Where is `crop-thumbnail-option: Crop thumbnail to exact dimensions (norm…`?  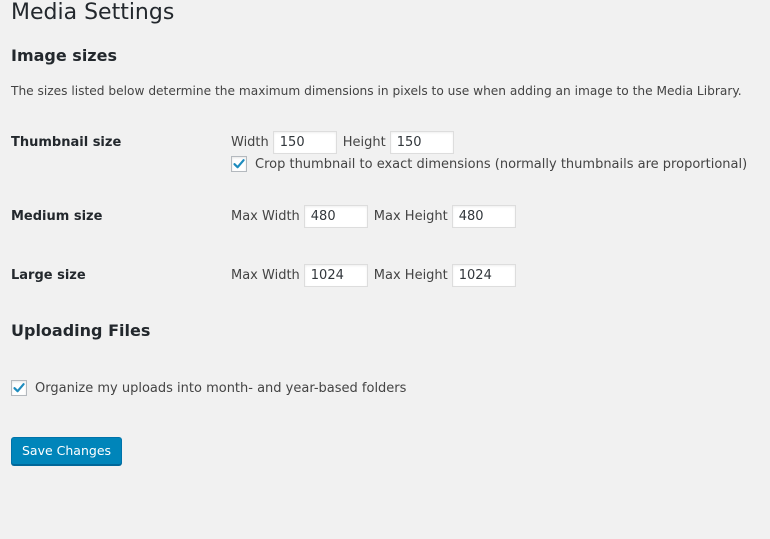 crop-thumbnail-option: Crop thumbnail to exact dimensions (norm… is located at coordinates (489, 164).